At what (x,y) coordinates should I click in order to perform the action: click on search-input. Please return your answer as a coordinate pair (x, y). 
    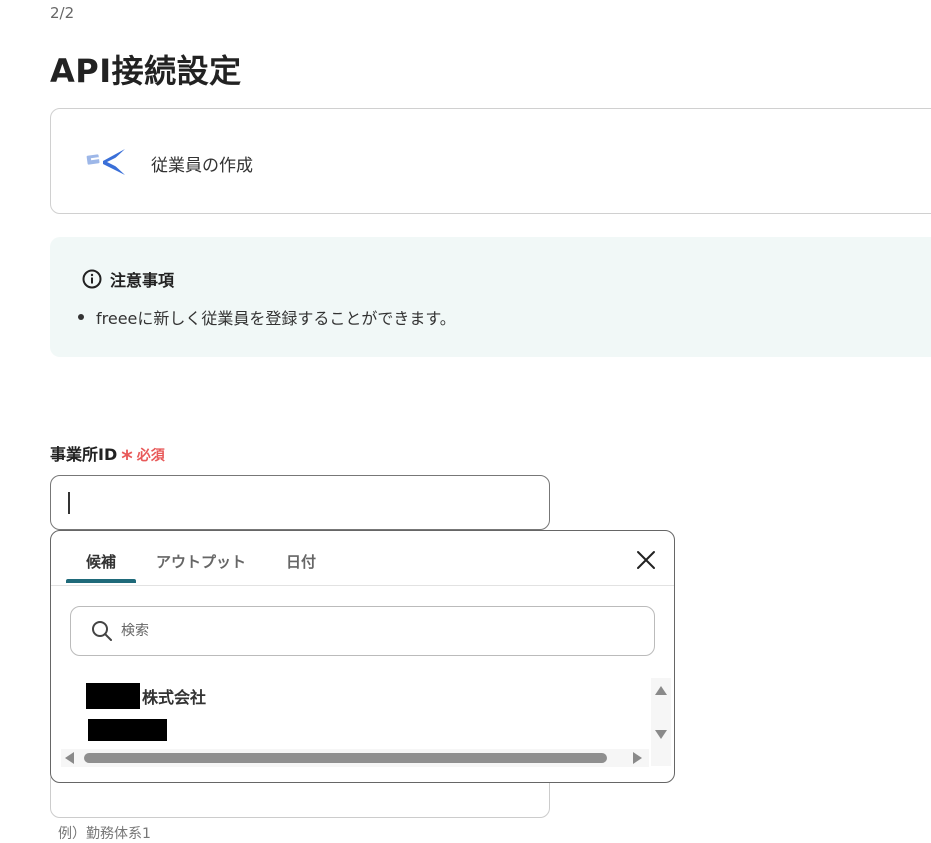
    Looking at the image, I should click on (361, 631).